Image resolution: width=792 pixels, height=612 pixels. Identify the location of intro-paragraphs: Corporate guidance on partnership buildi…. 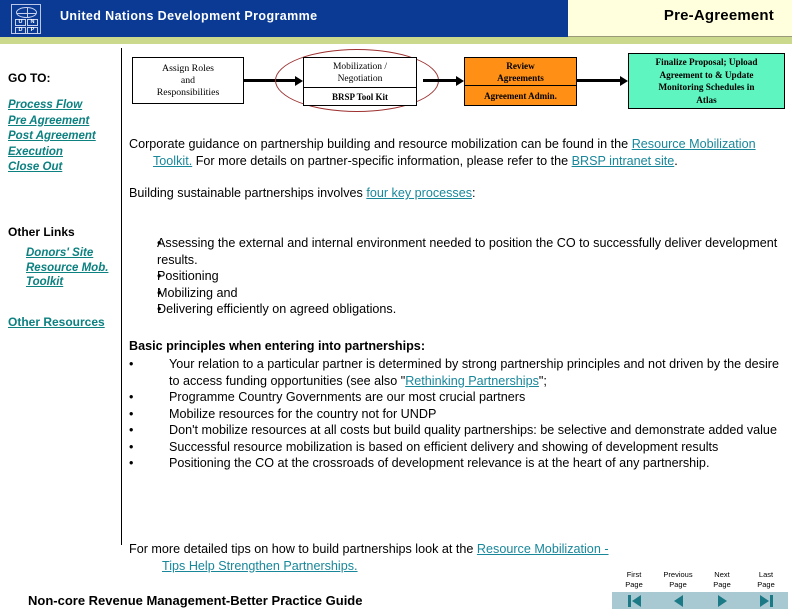
(456, 169).